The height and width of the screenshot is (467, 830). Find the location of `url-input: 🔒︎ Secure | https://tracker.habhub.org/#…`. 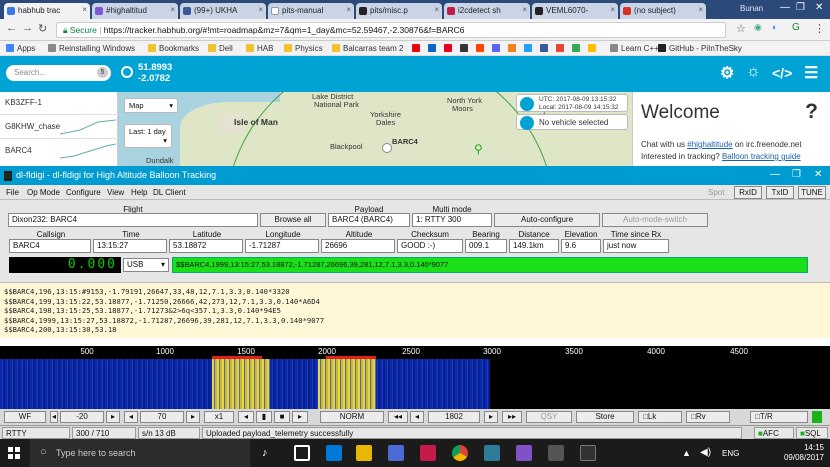

url-input: 🔒︎ Secure | https://tracker.habhub.org/#… is located at coordinates (391, 30).